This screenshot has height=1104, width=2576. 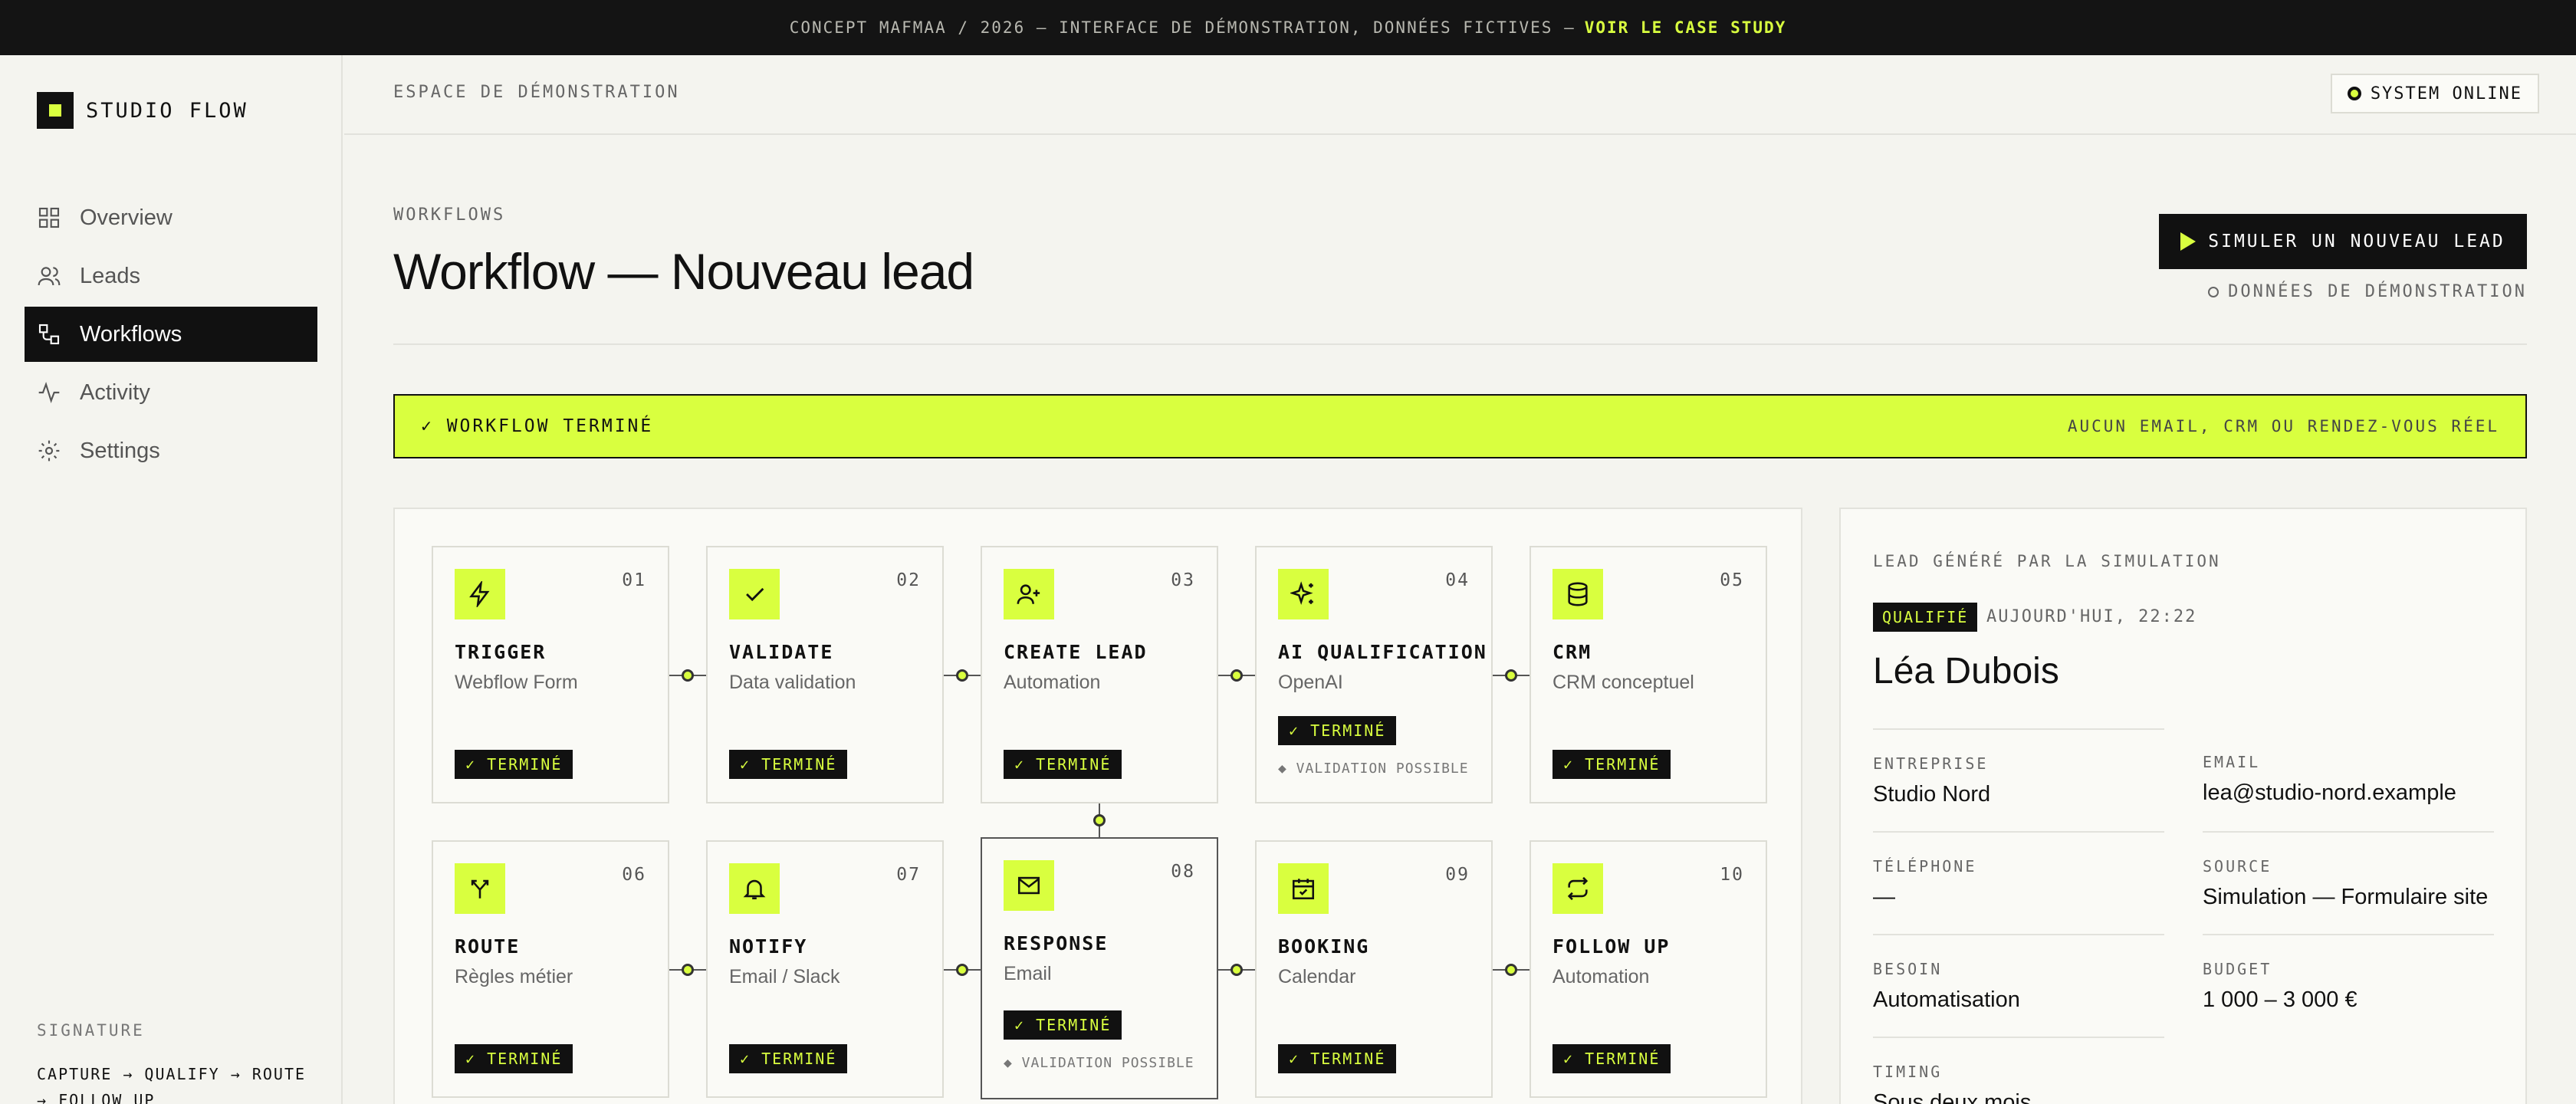 I want to click on node-subtitle: Calendar, so click(x=1317, y=976).